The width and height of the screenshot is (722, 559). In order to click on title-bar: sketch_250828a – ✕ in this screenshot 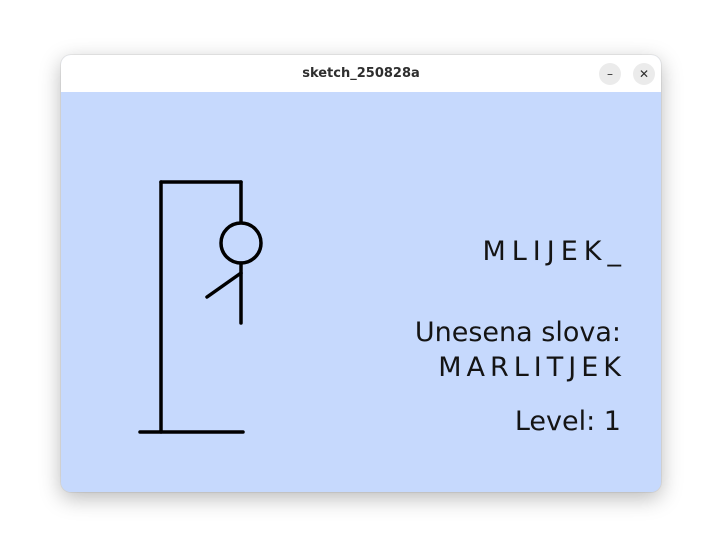, I will do `click(361, 74)`.